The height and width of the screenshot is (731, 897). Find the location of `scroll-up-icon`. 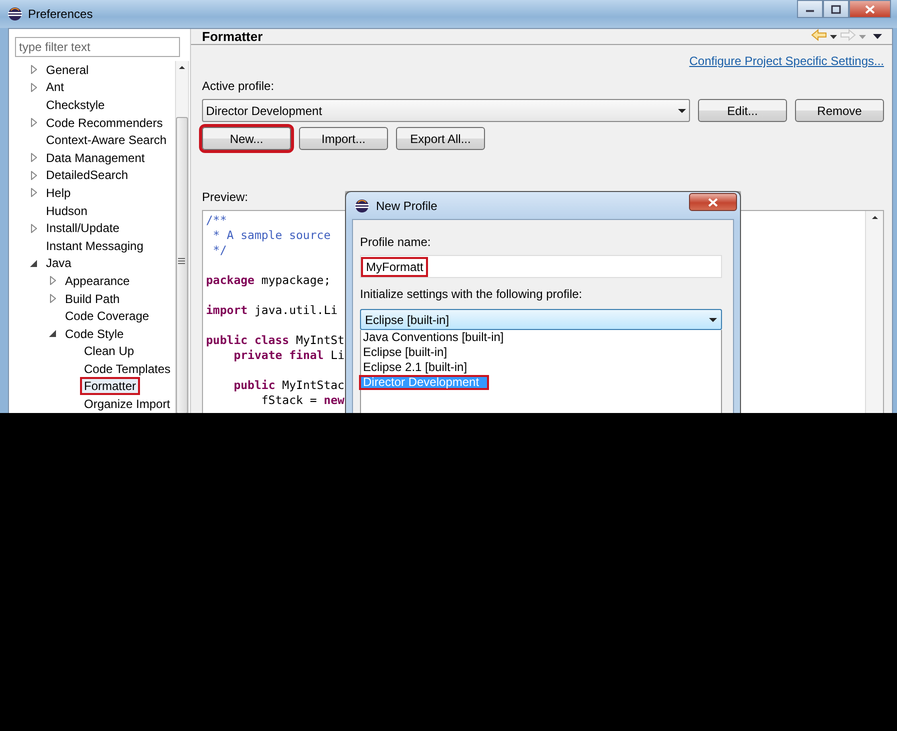

scroll-up-icon is located at coordinates (874, 217).